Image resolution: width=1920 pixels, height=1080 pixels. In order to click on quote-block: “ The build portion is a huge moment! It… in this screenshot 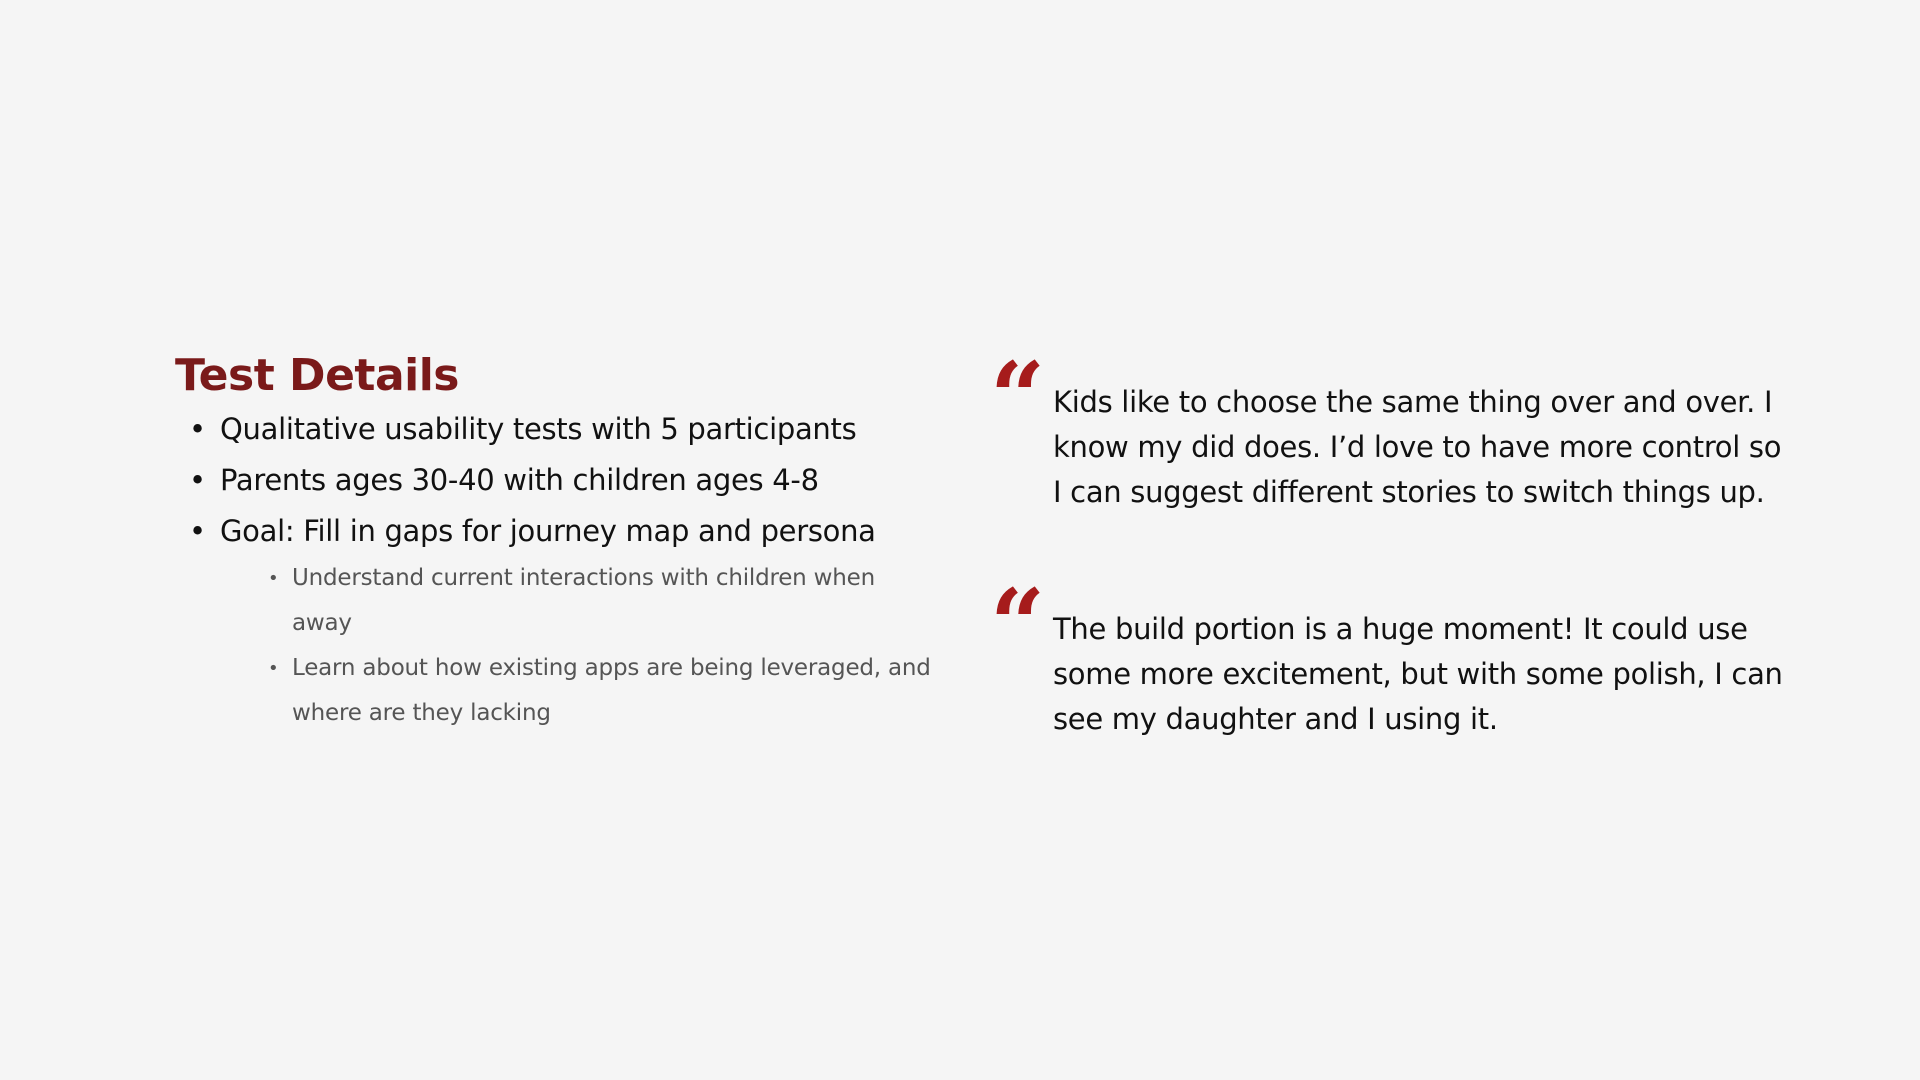, I will do `click(1400, 659)`.